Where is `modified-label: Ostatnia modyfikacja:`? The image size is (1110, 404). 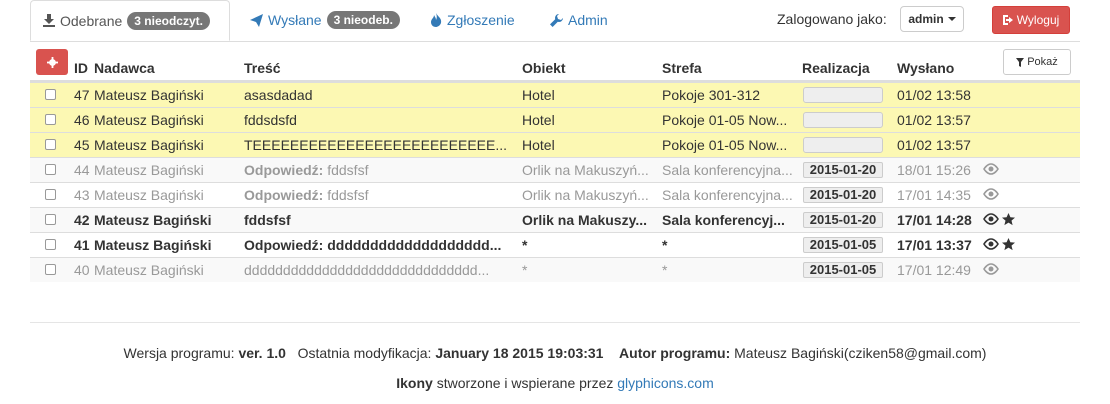 modified-label: Ostatnia modyfikacja: is located at coordinates (364, 353).